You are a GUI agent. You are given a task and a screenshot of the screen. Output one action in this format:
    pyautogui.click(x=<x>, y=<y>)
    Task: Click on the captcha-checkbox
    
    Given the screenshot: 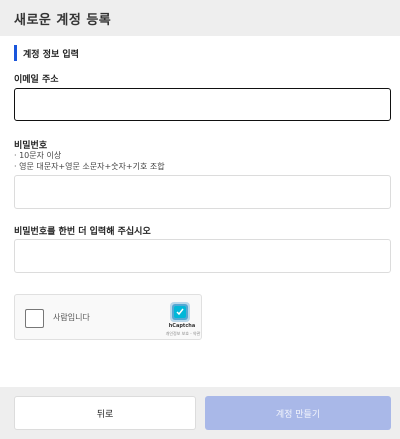 What is the action you would take?
    pyautogui.click(x=34, y=318)
    